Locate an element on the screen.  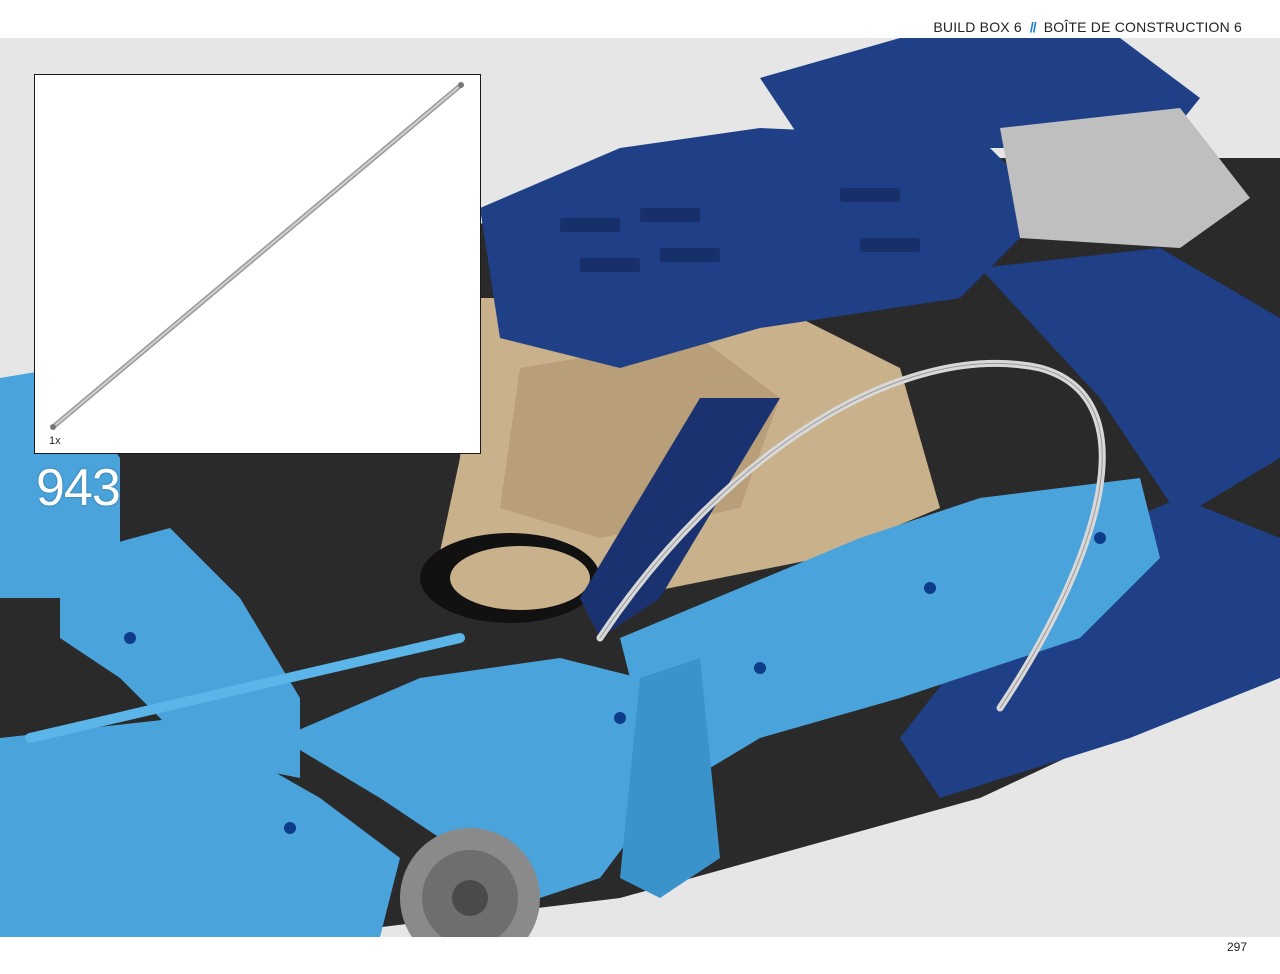
part-quantity: 1x is located at coordinates (55, 441).